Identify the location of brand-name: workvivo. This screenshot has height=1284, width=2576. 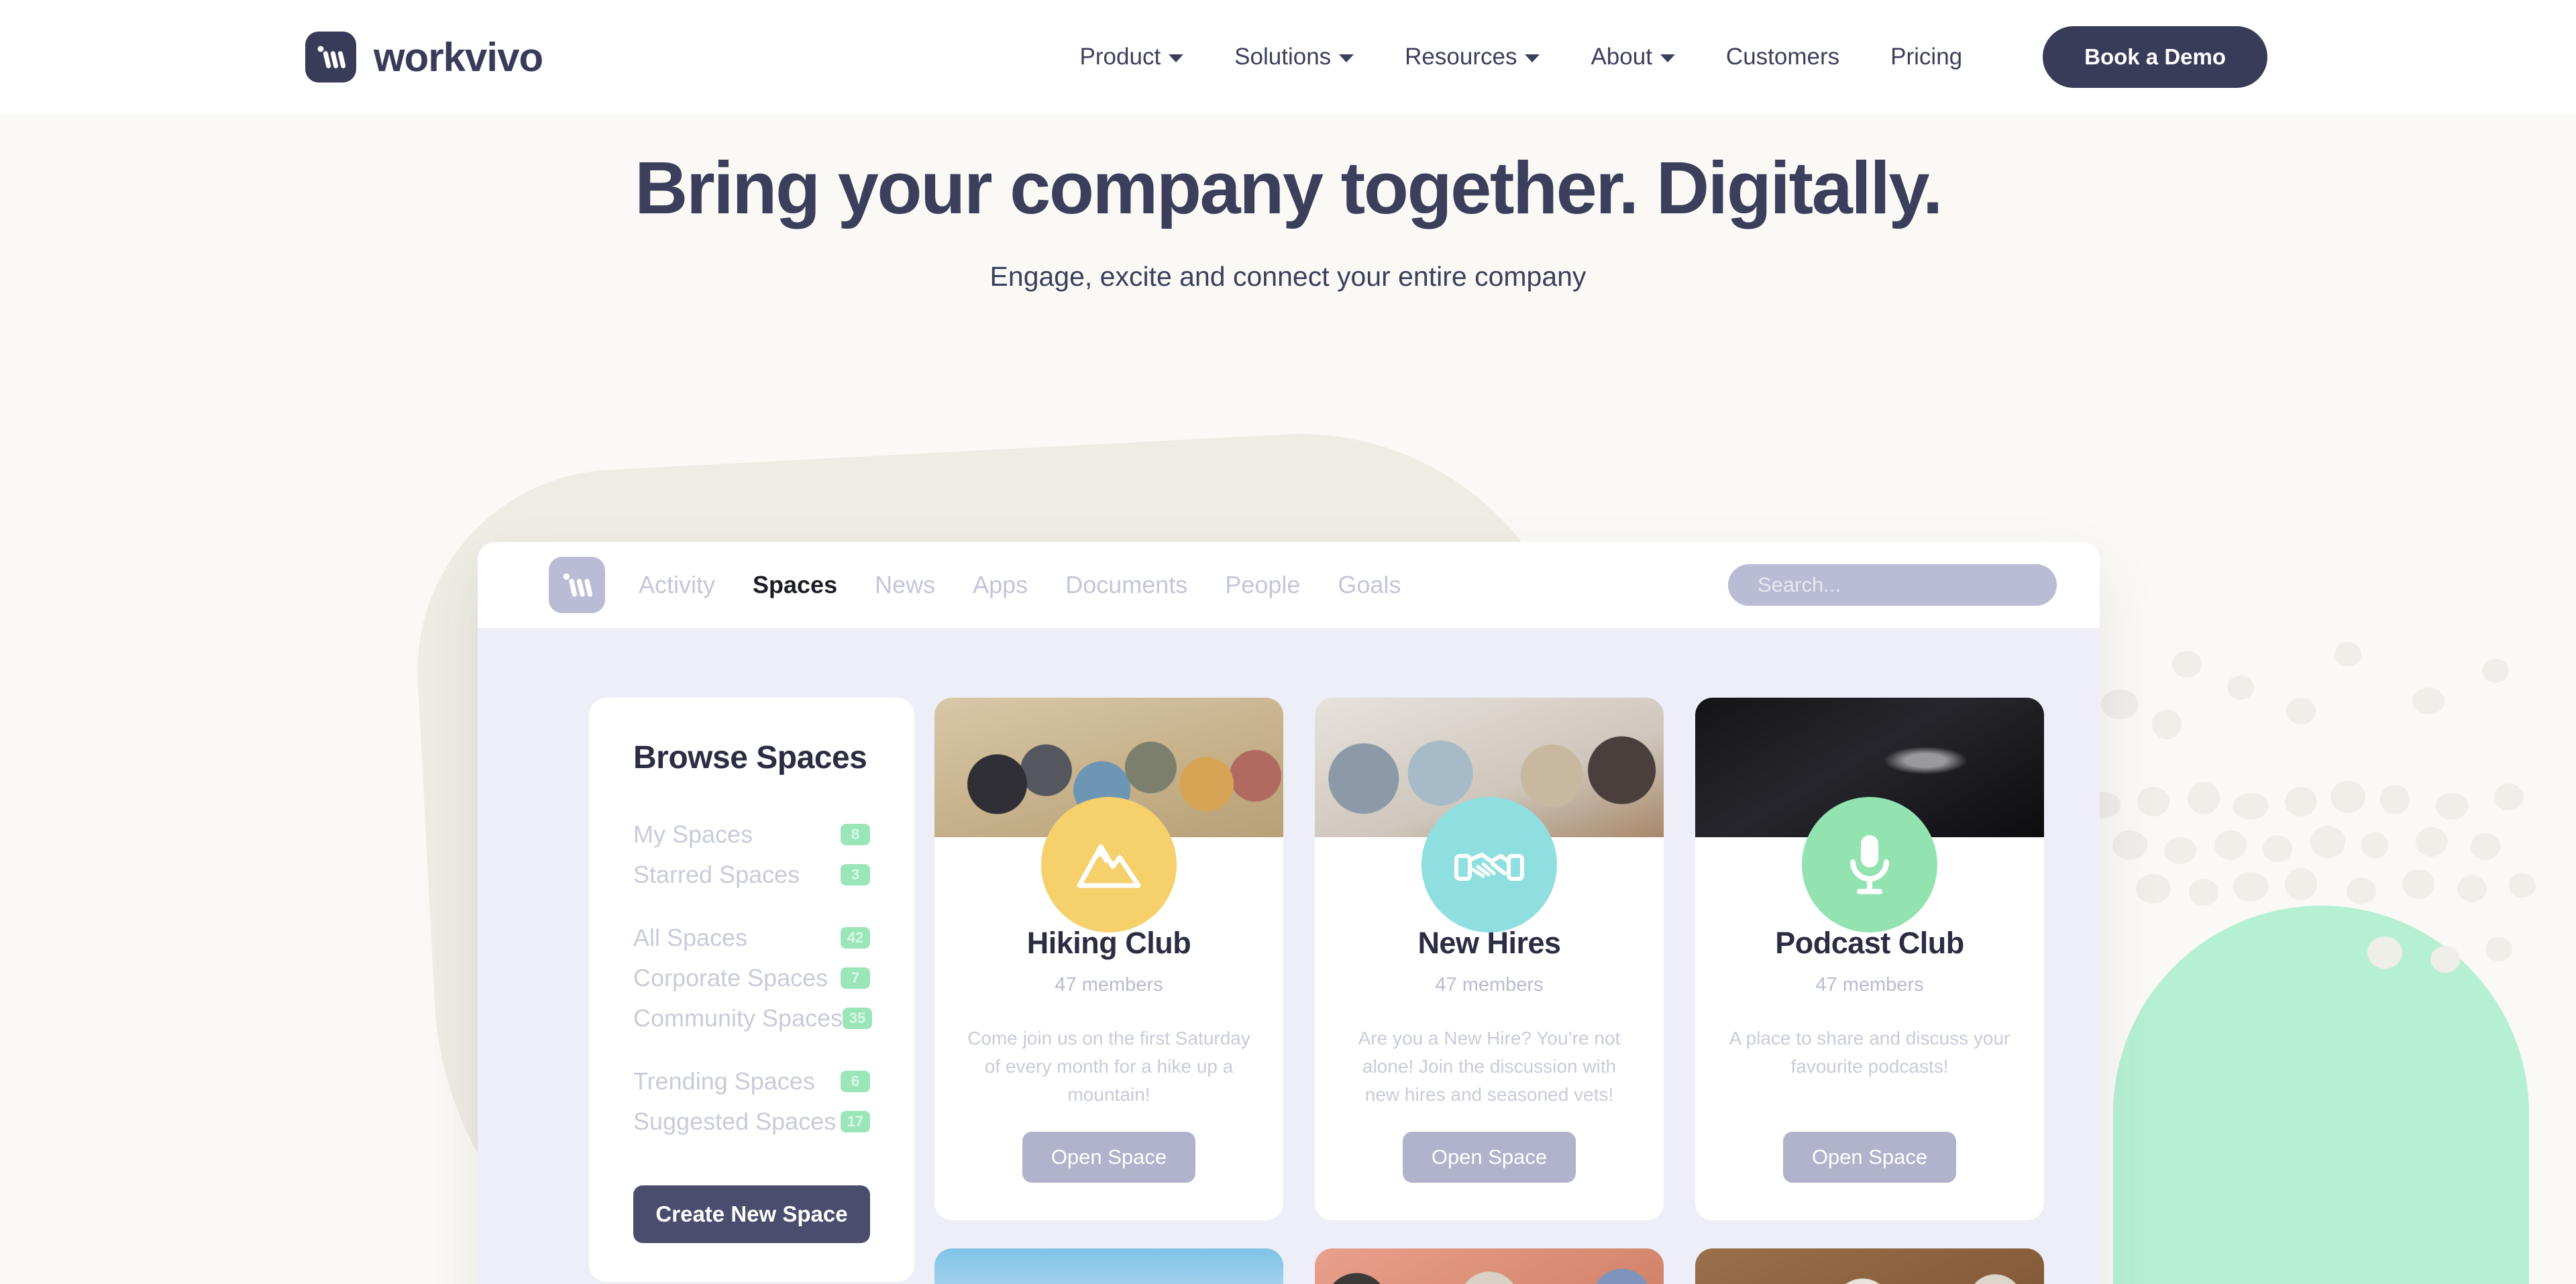
(458, 57).